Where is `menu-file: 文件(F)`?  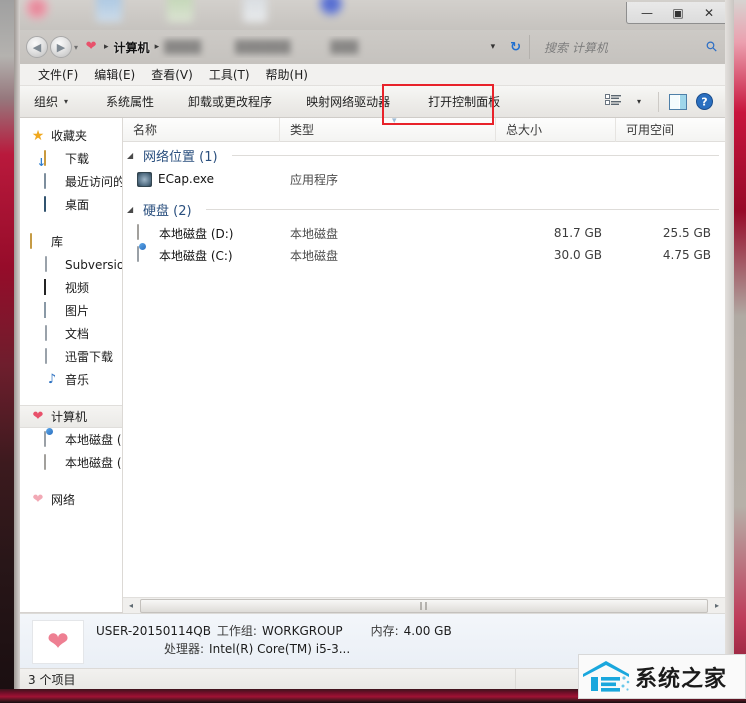 menu-file: 文件(F) is located at coordinates (58, 74).